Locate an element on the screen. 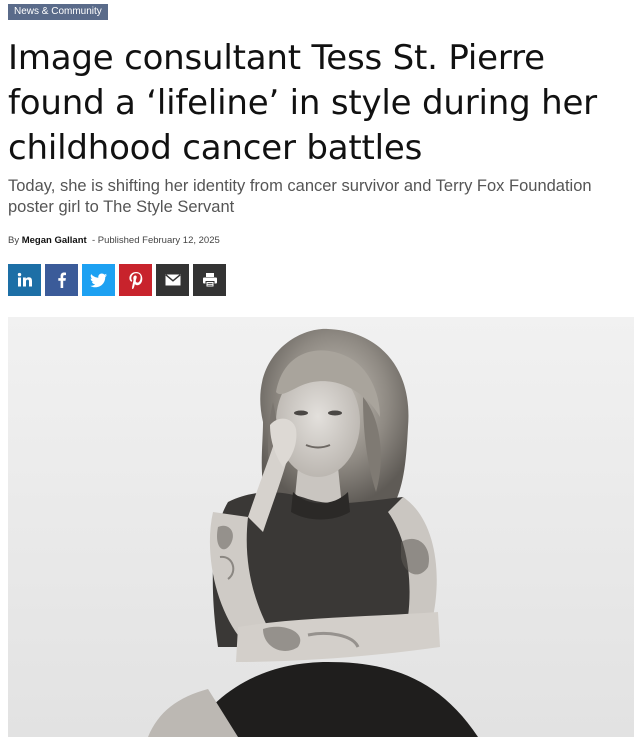 The height and width of the screenshot is (737, 639). twitter-icon is located at coordinates (98, 280).